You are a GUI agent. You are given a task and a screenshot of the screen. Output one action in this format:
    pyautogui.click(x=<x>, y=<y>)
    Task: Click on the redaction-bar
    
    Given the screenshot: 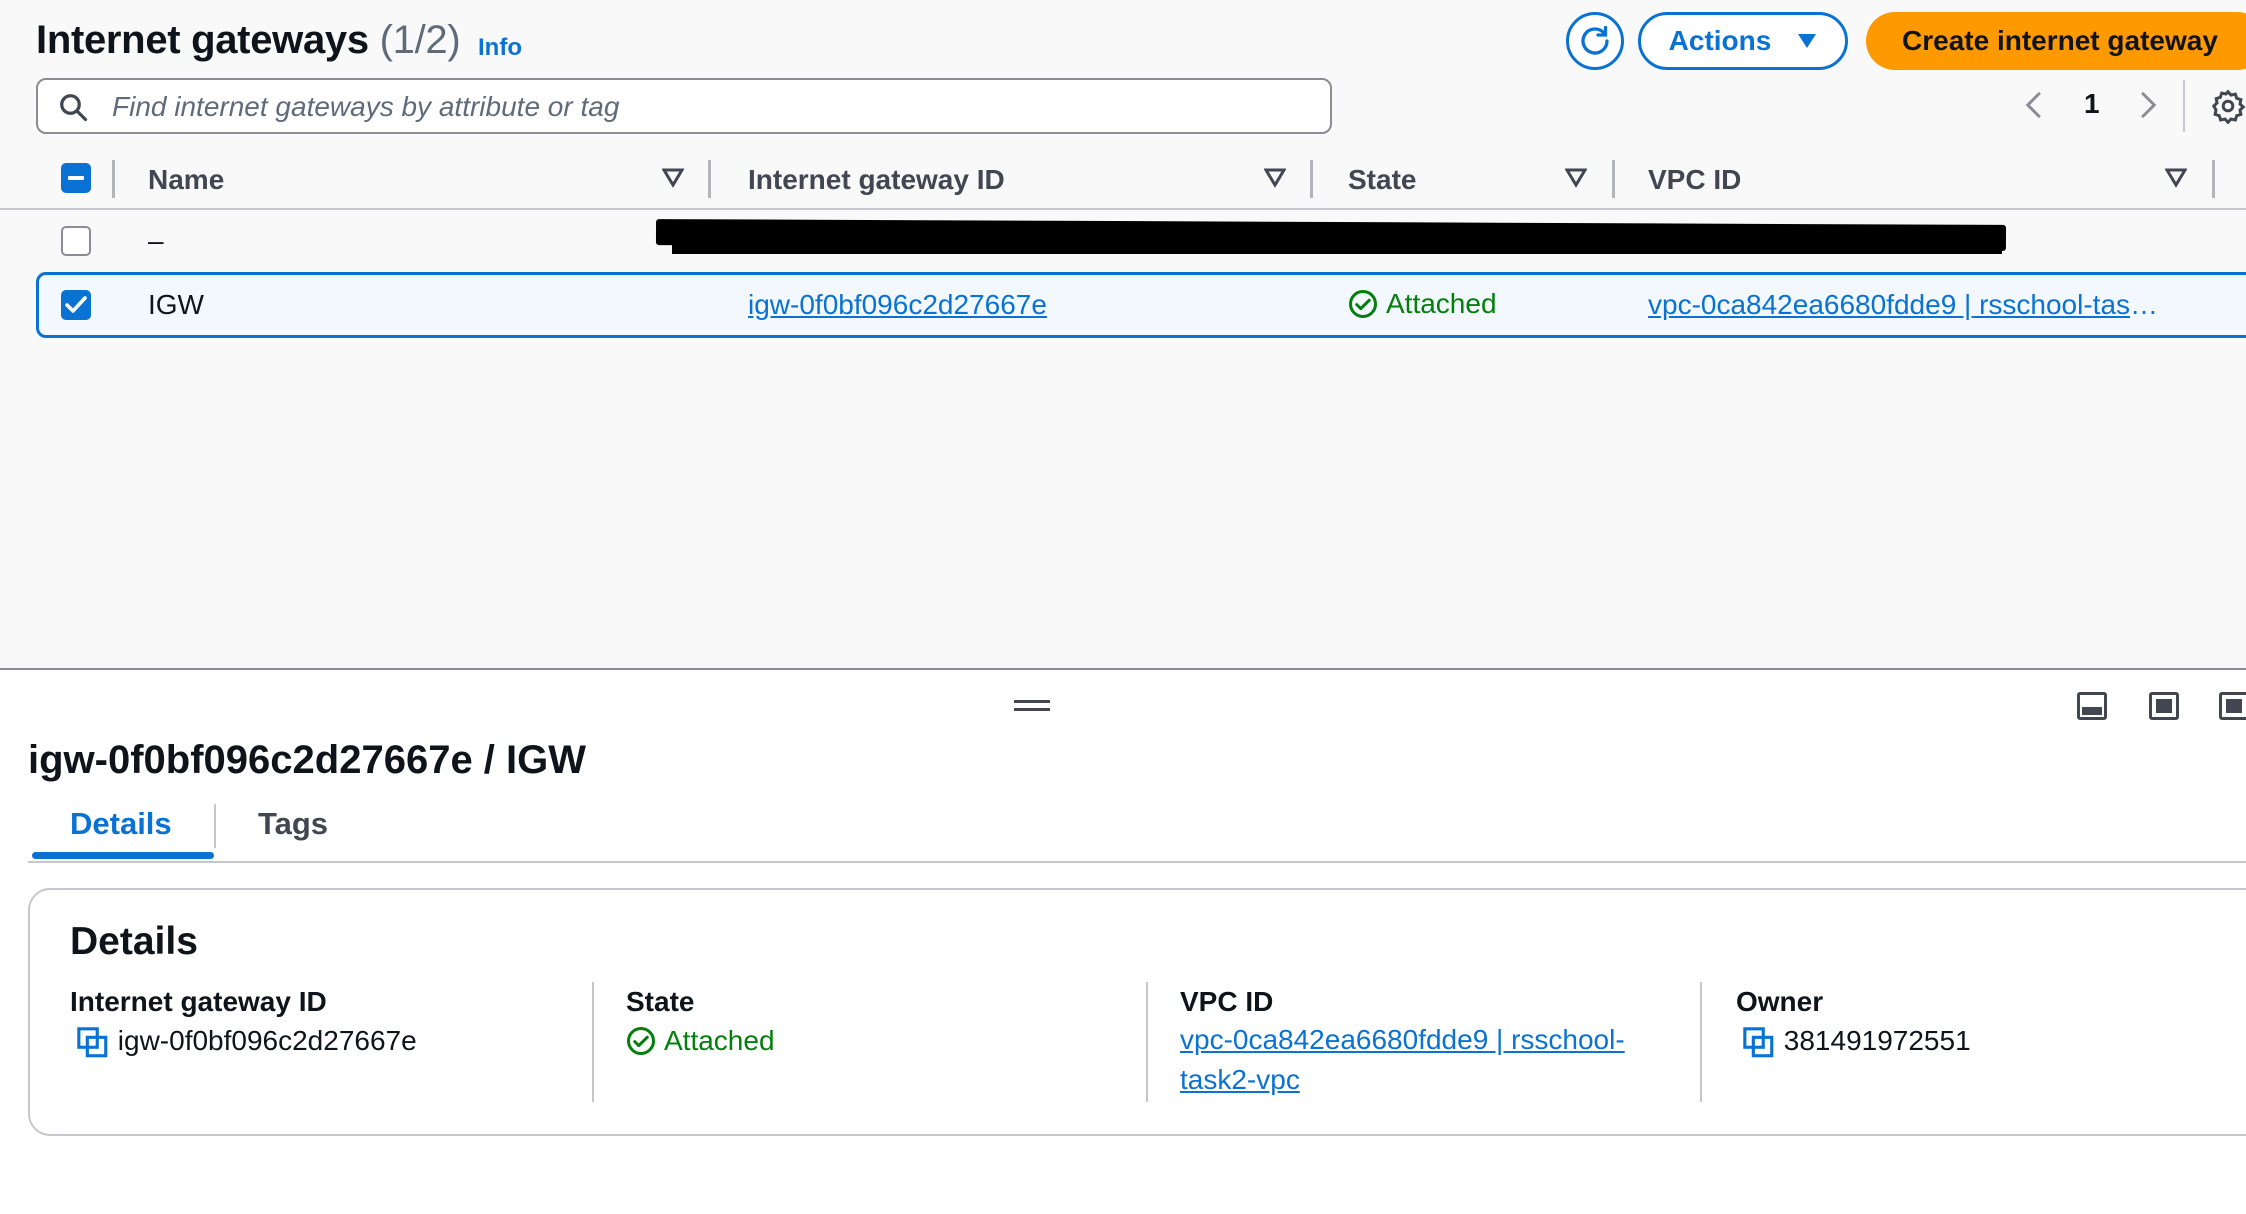 What is the action you would take?
    pyautogui.click(x=1337, y=246)
    